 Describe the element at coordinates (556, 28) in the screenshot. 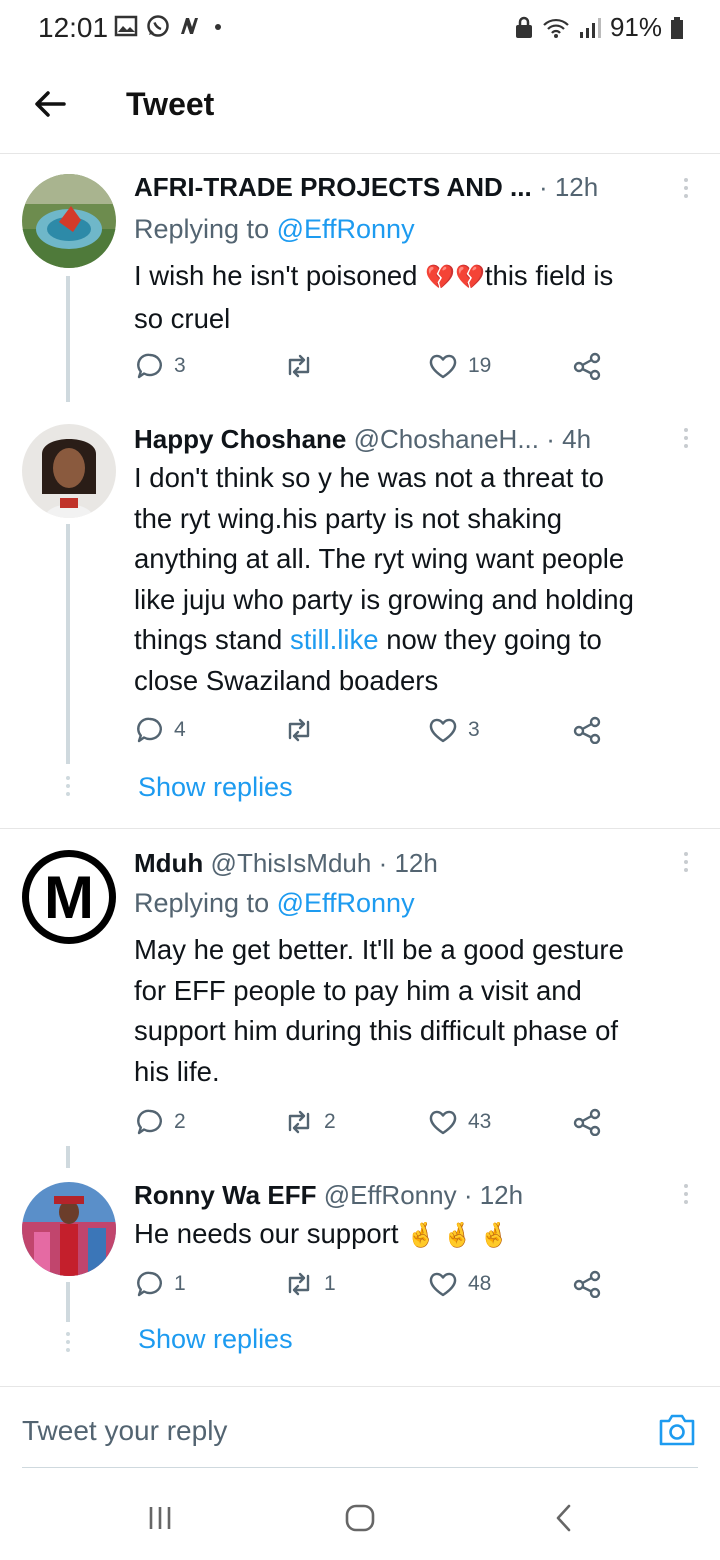

I see `wifi-icon` at that location.